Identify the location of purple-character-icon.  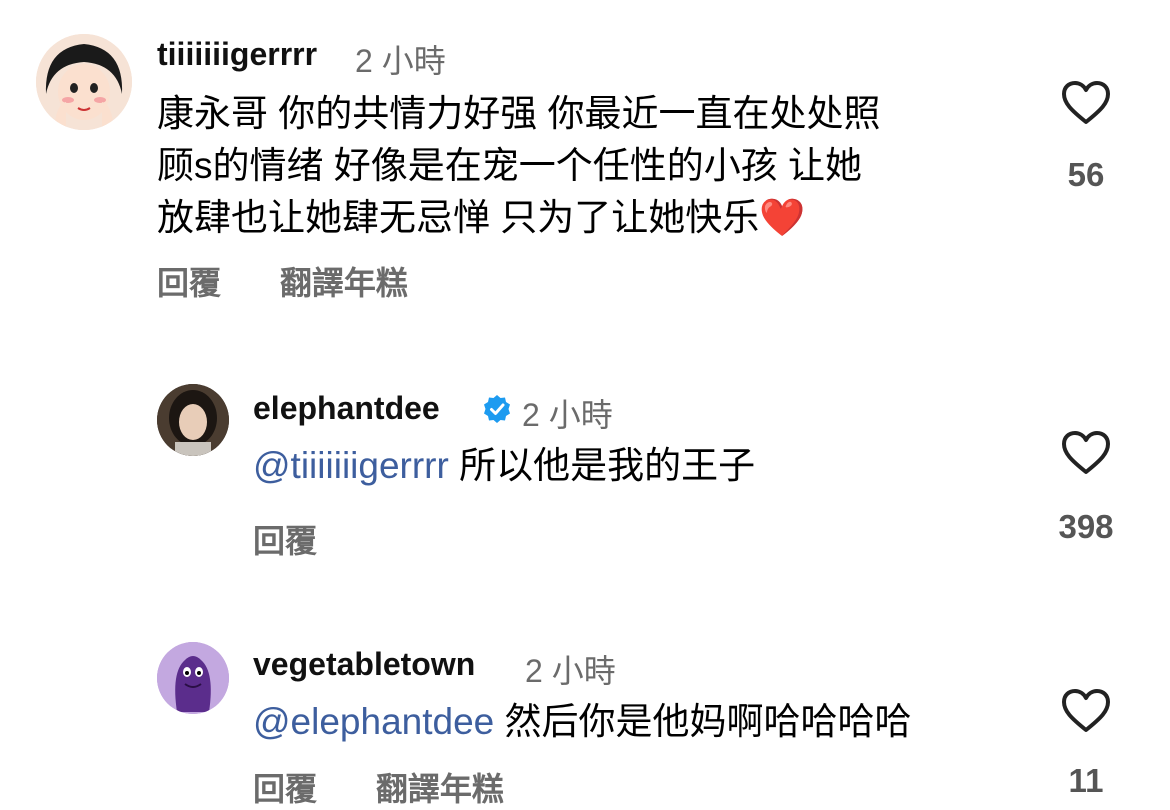
(193, 678).